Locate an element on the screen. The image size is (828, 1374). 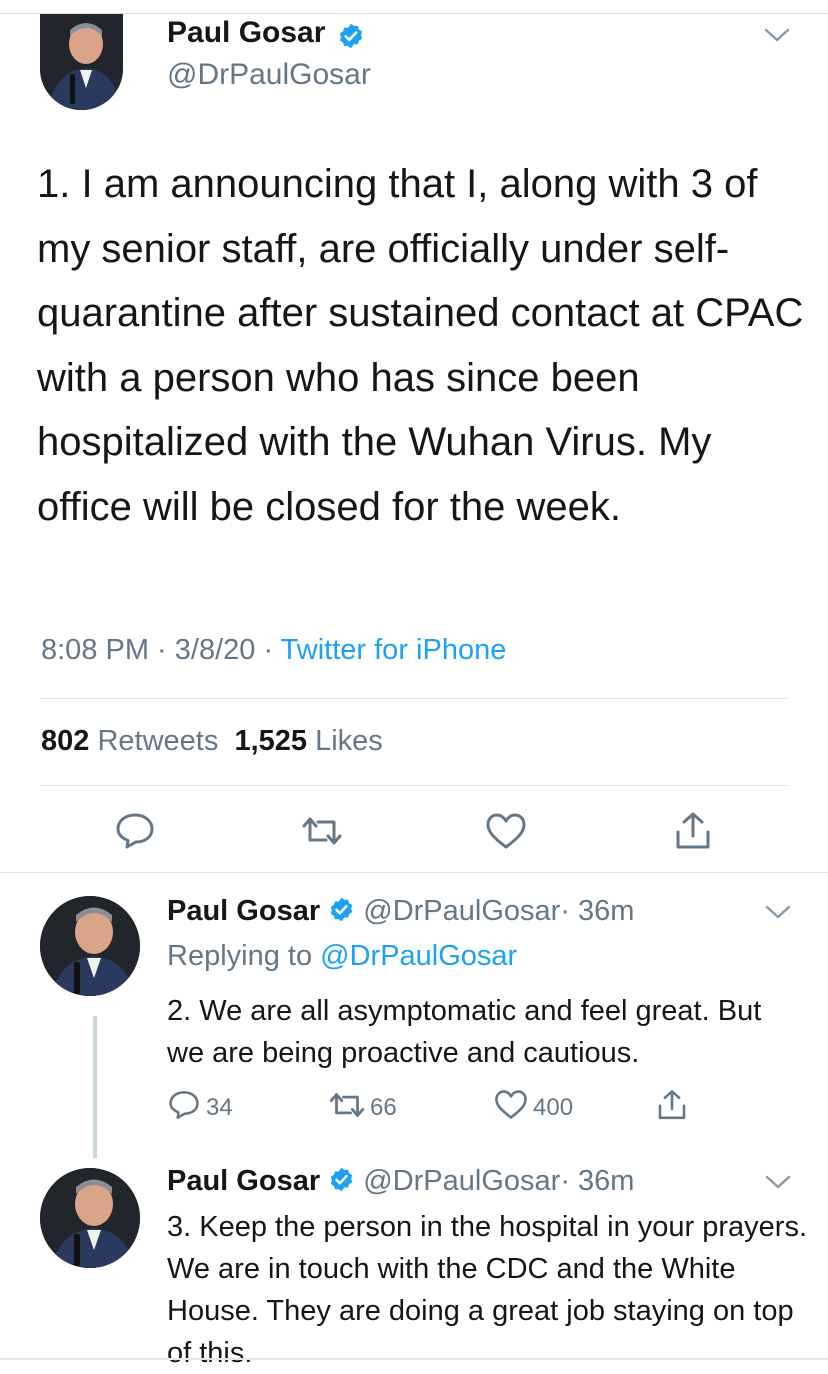
replying-to: Replying to @DrPaulGosar is located at coordinates (342, 956).